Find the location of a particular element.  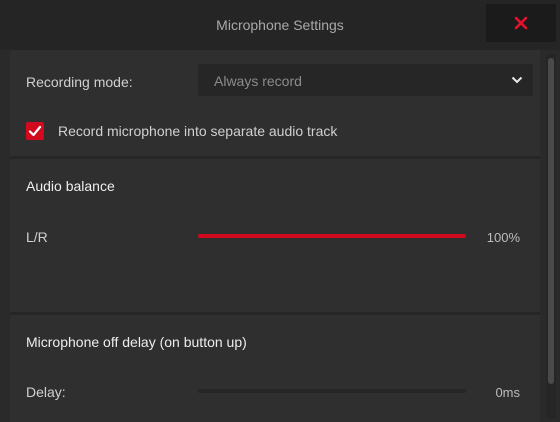

recording-mode-value: Always record is located at coordinates (258, 81).